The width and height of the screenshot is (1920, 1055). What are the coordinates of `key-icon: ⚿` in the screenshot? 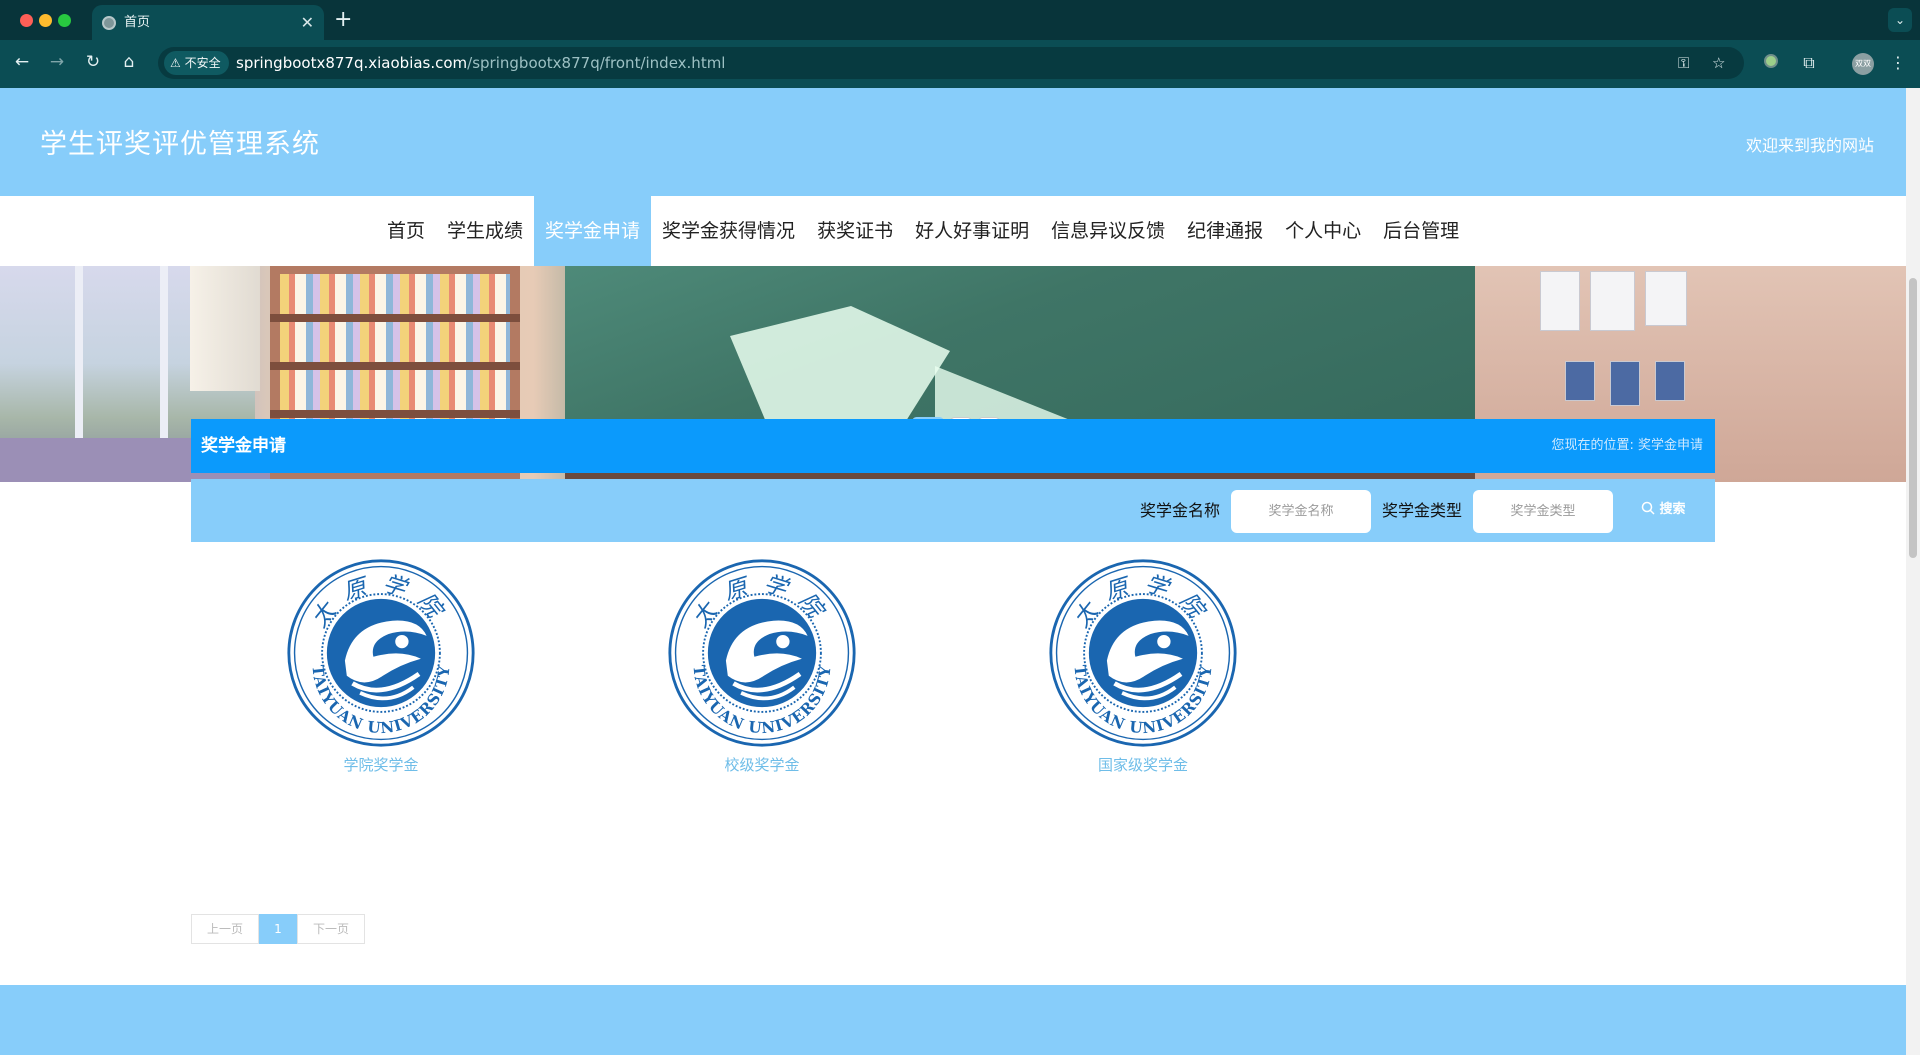 It's located at (1683, 63).